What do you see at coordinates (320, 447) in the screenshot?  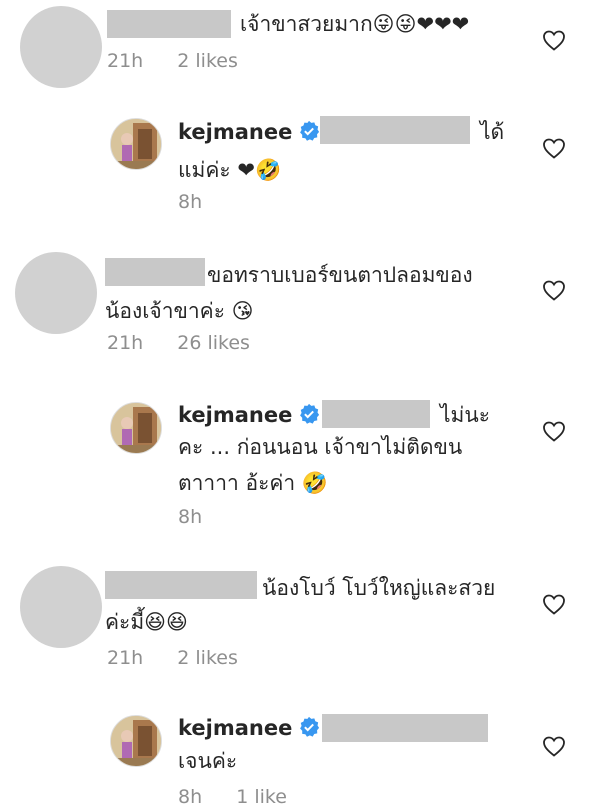 I see `comment-text: คะ ... ก่อนนอน เจ้าขาไม่ติดขน` at bounding box center [320, 447].